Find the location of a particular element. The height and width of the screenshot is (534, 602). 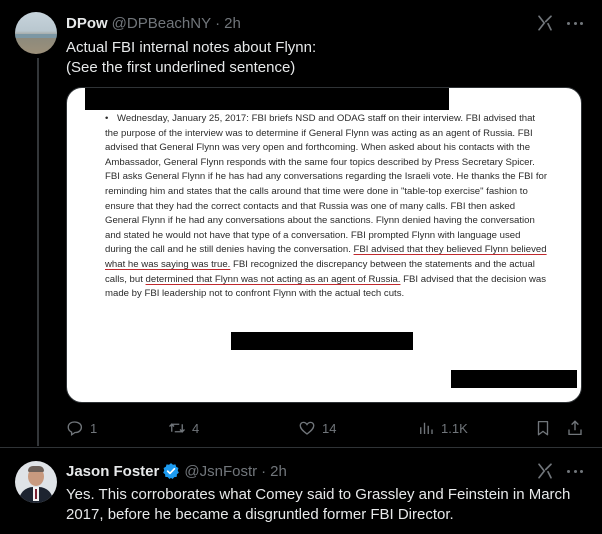

action-bar: 1 4 14 1.1K is located at coordinates (326, 428).